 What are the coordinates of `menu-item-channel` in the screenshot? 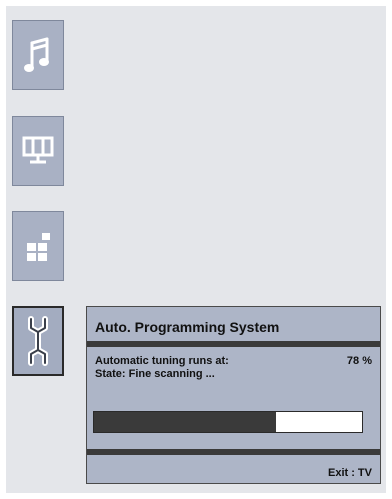 It's located at (38, 246).